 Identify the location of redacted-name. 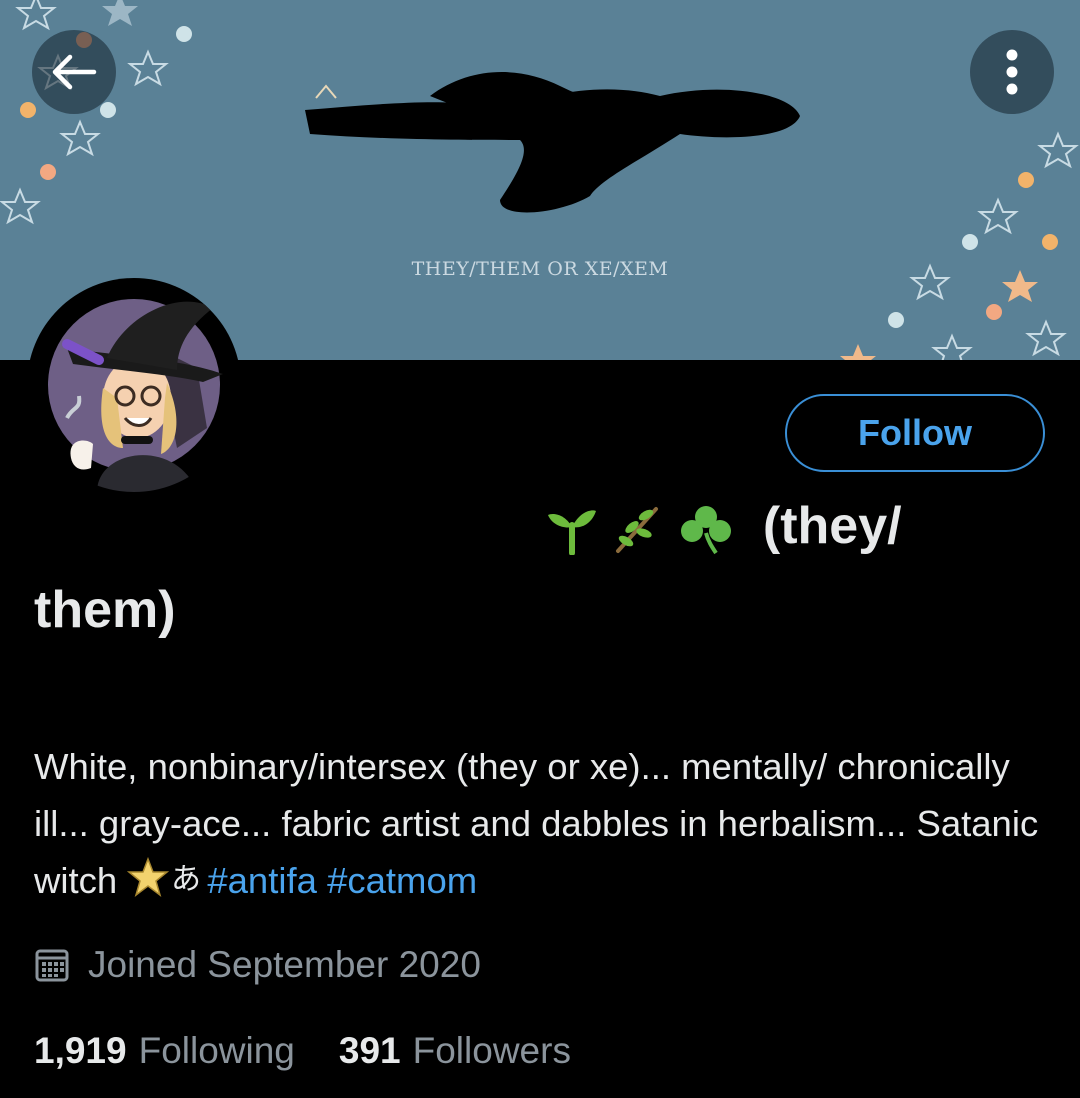
(283, 529).